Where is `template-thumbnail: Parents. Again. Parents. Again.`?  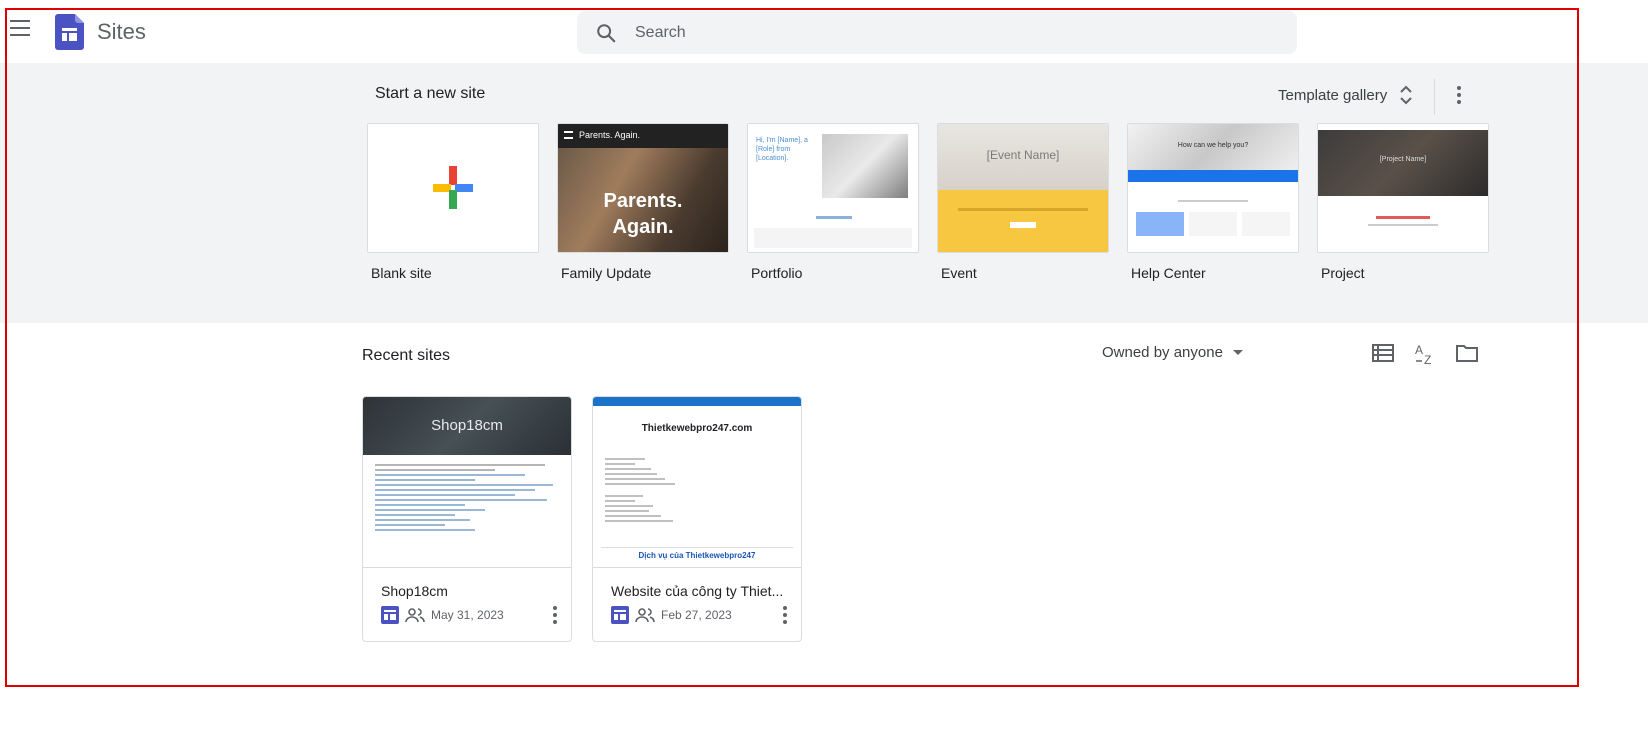 template-thumbnail: Parents. Again. Parents. Again. is located at coordinates (643, 188).